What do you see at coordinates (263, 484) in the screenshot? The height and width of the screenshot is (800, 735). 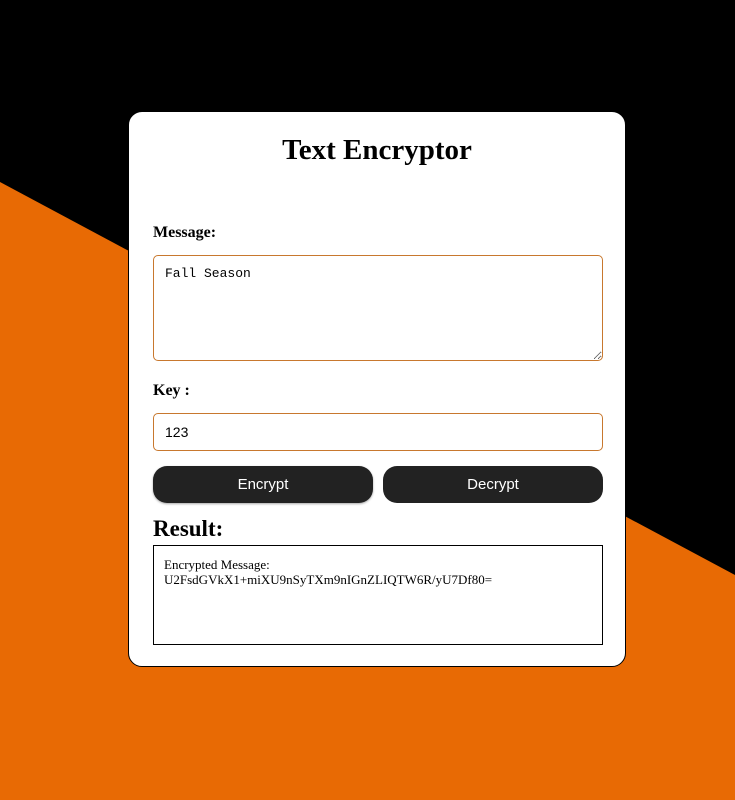 I see `encrypt-button: Encrypt` at bounding box center [263, 484].